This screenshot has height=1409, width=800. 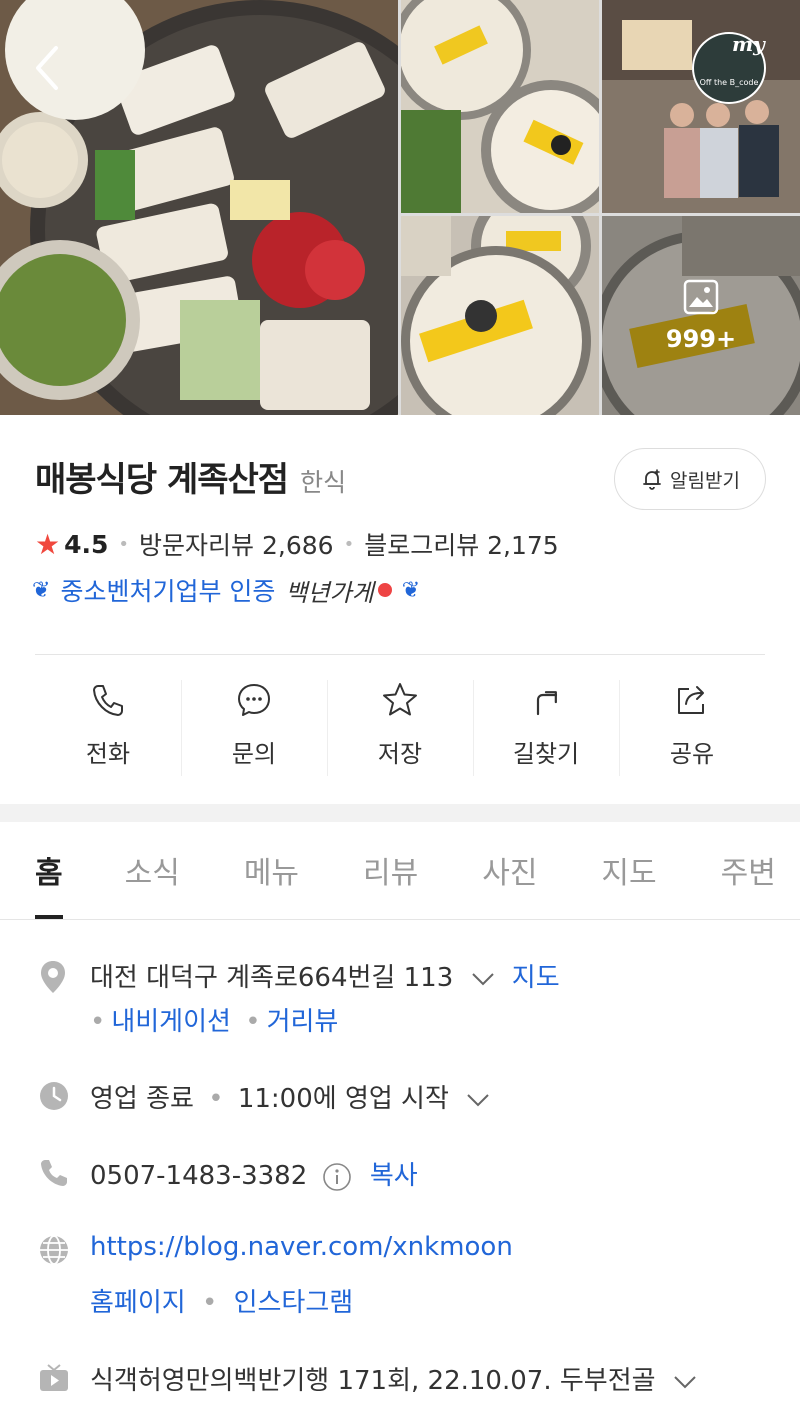 What do you see at coordinates (384, 590) in the screenshot?
I see `hundred-year-store-logo-icon` at bounding box center [384, 590].